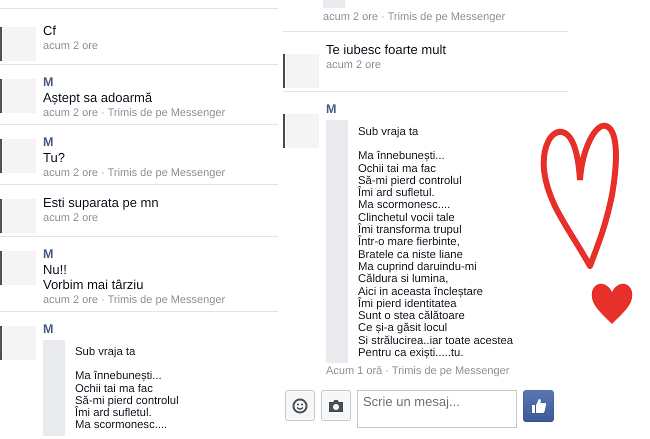 Image resolution: width=650 pixels, height=439 pixels. Describe the element at coordinates (411, 254) in the screenshot. I see `poem-line: Bratele ca niste liane` at that location.